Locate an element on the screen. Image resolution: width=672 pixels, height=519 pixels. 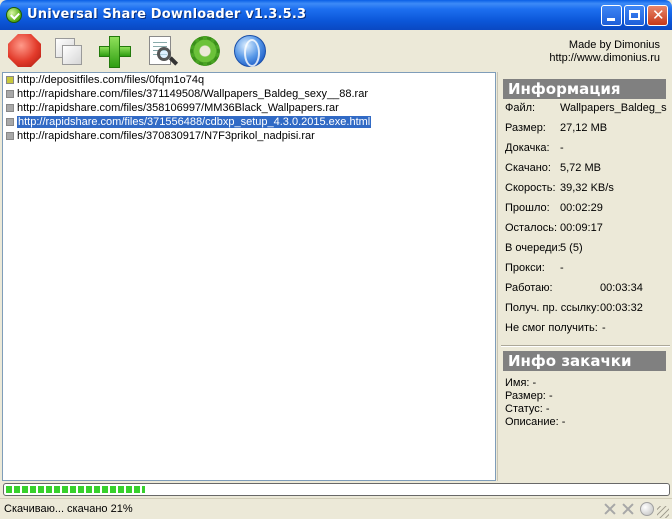
info-value: 5,72 MB is located at coordinates (580, 168).